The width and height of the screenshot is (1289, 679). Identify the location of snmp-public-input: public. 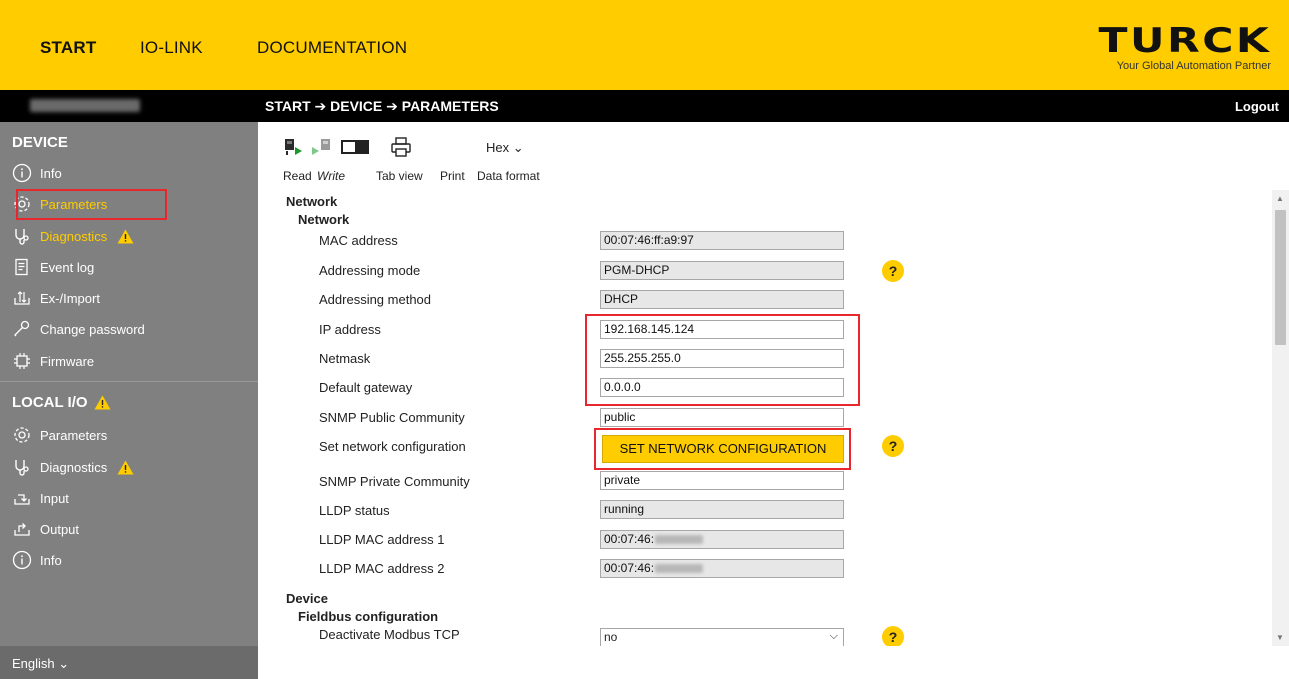
(722, 417).